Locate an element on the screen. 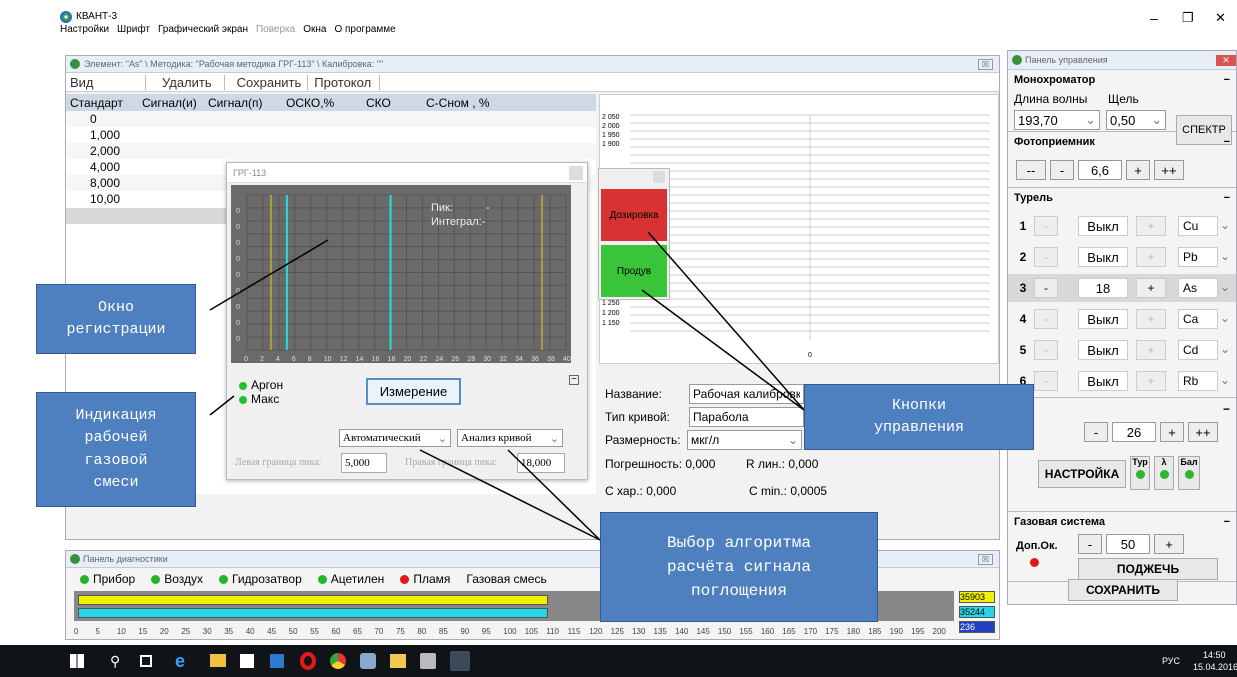 This screenshot has width=1237, height=677. turret-row-1: 1- Выкл + Cu ⌄ is located at coordinates (1122, 226).